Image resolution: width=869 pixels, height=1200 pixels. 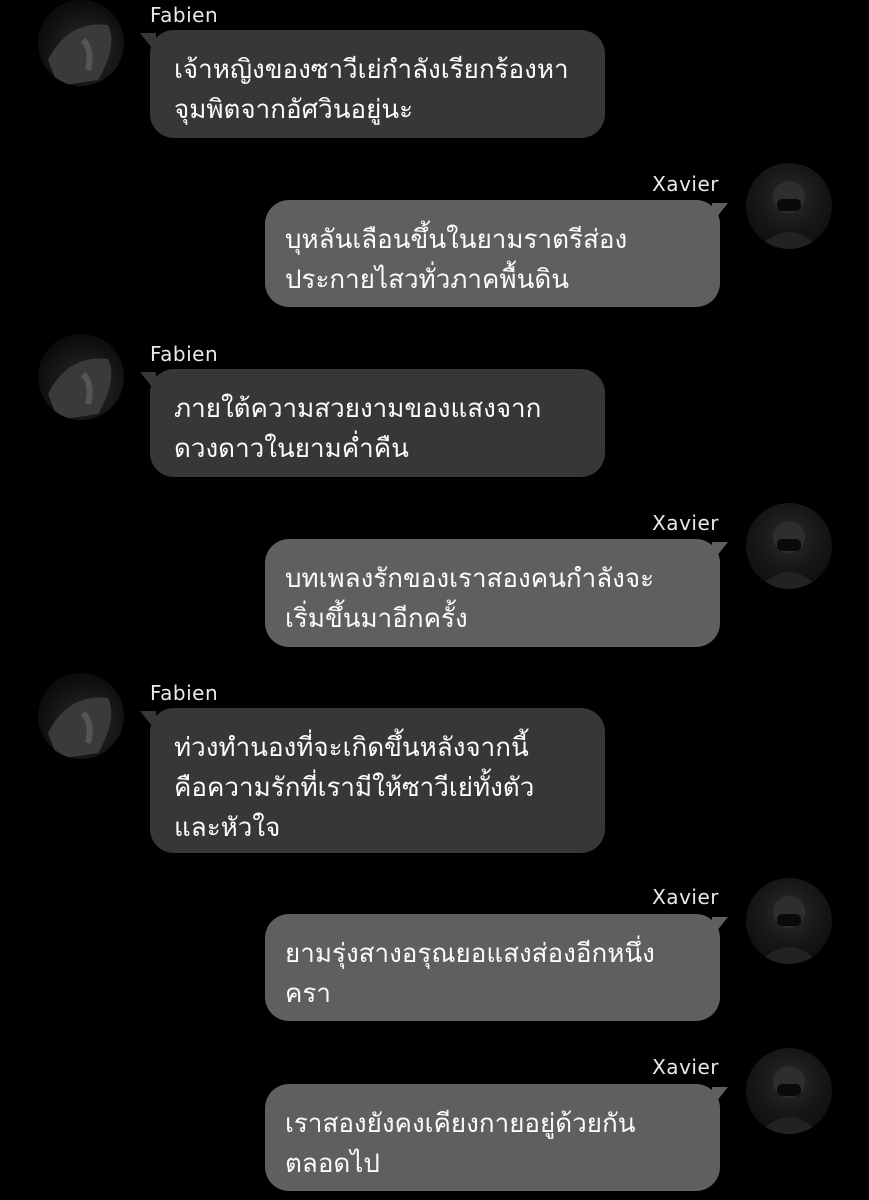 I want to click on message-bubble-outgoing: เราสองยังคงเคียงกายอยู่ด้วยกัน ตลอดไป, so click(x=492, y=1137).